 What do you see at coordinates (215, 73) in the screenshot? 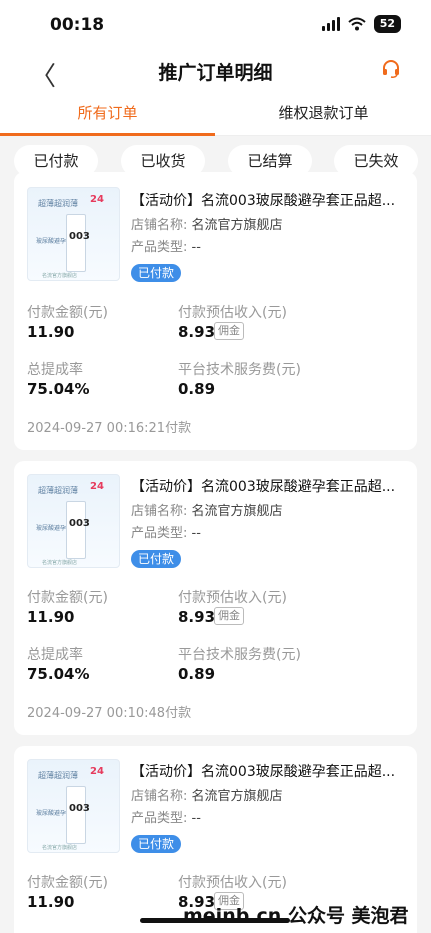
I see `page-title: 推广订单明细` at bounding box center [215, 73].